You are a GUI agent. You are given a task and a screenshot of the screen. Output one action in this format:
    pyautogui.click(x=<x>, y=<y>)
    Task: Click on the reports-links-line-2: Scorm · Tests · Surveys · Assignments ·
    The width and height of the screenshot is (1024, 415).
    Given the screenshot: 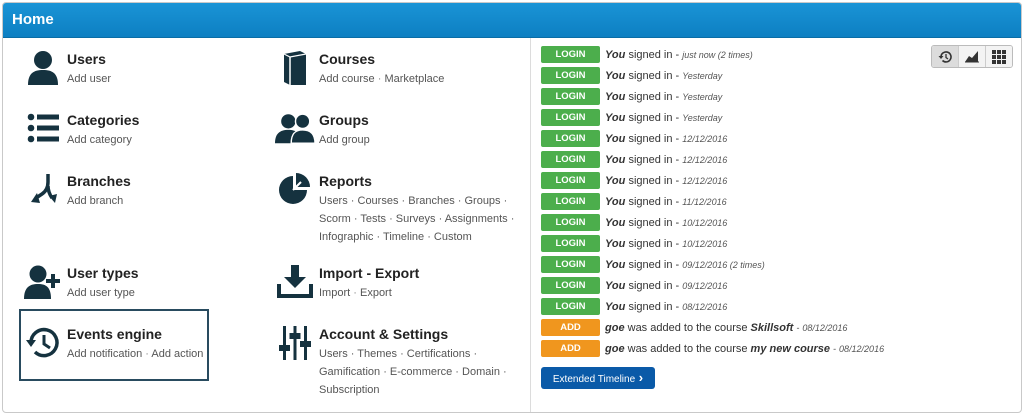 What is the action you would take?
    pyautogui.click(x=416, y=219)
    